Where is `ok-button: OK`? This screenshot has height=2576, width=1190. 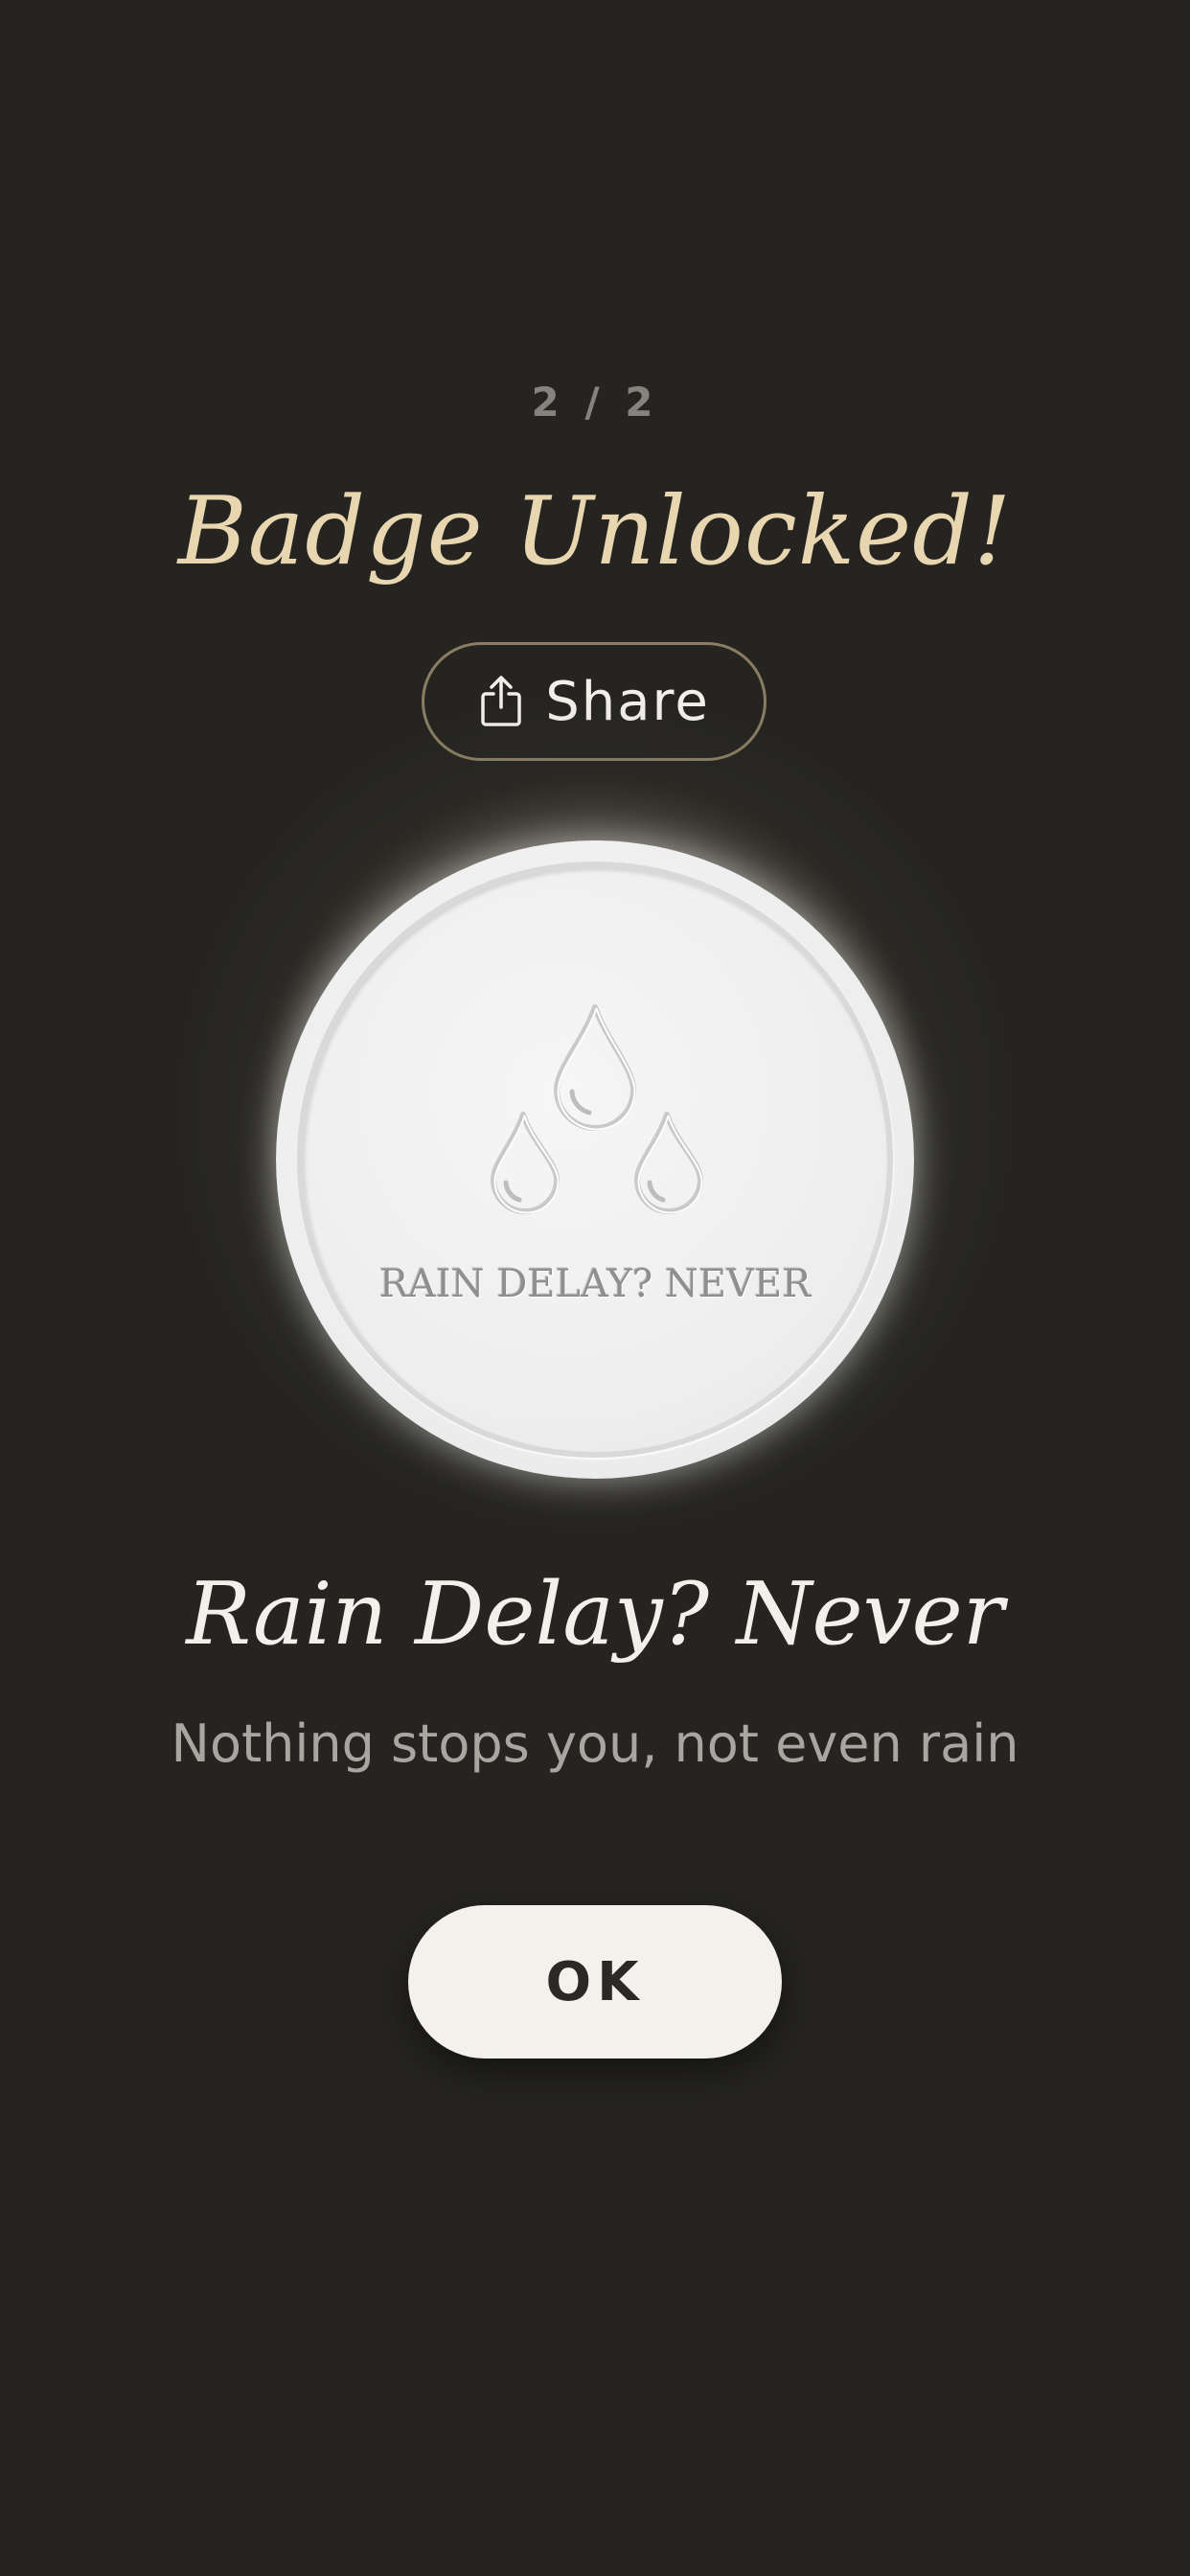
ok-button: OK is located at coordinates (595, 1981).